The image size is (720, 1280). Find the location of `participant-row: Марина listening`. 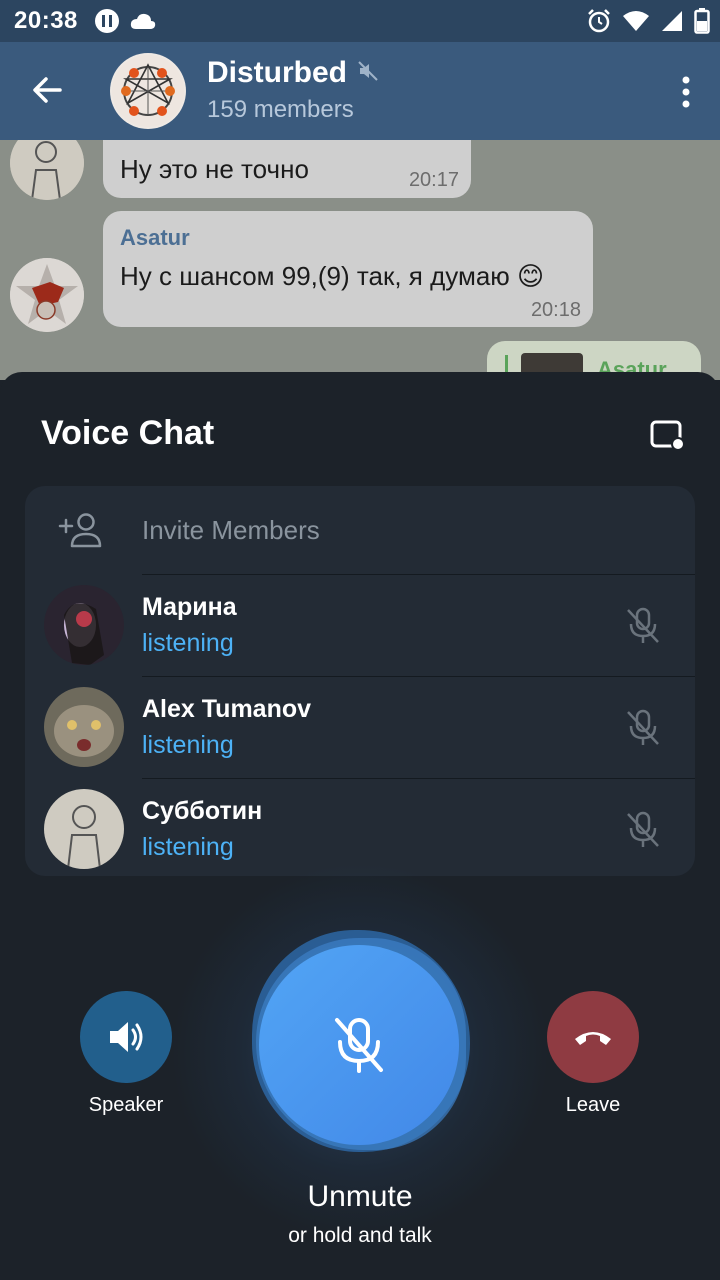

participant-row: Марина listening is located at coordinates (360, 625).